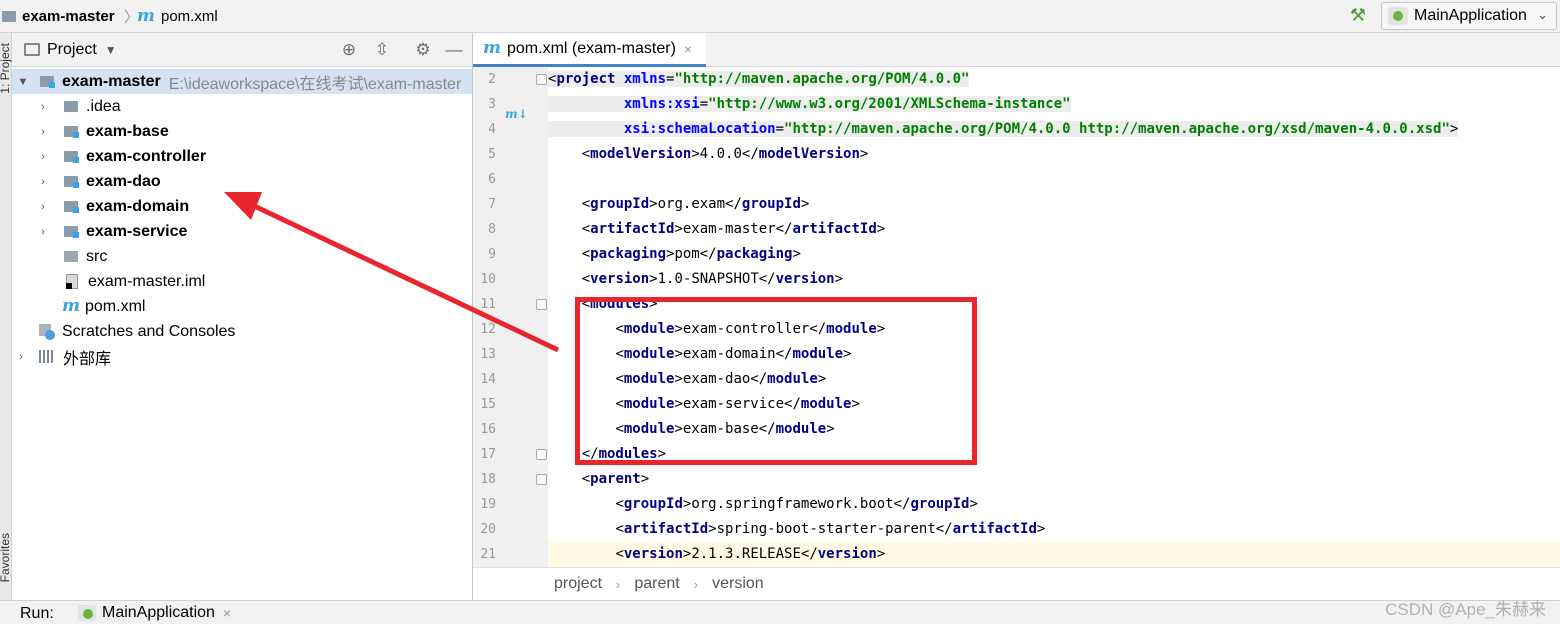 This screenshot has width=1560, height=624. What do you see at coordinates (618, 584) in the screenshot?
I see `chevron-right-icon: ›` at bounding box center [618, 584].